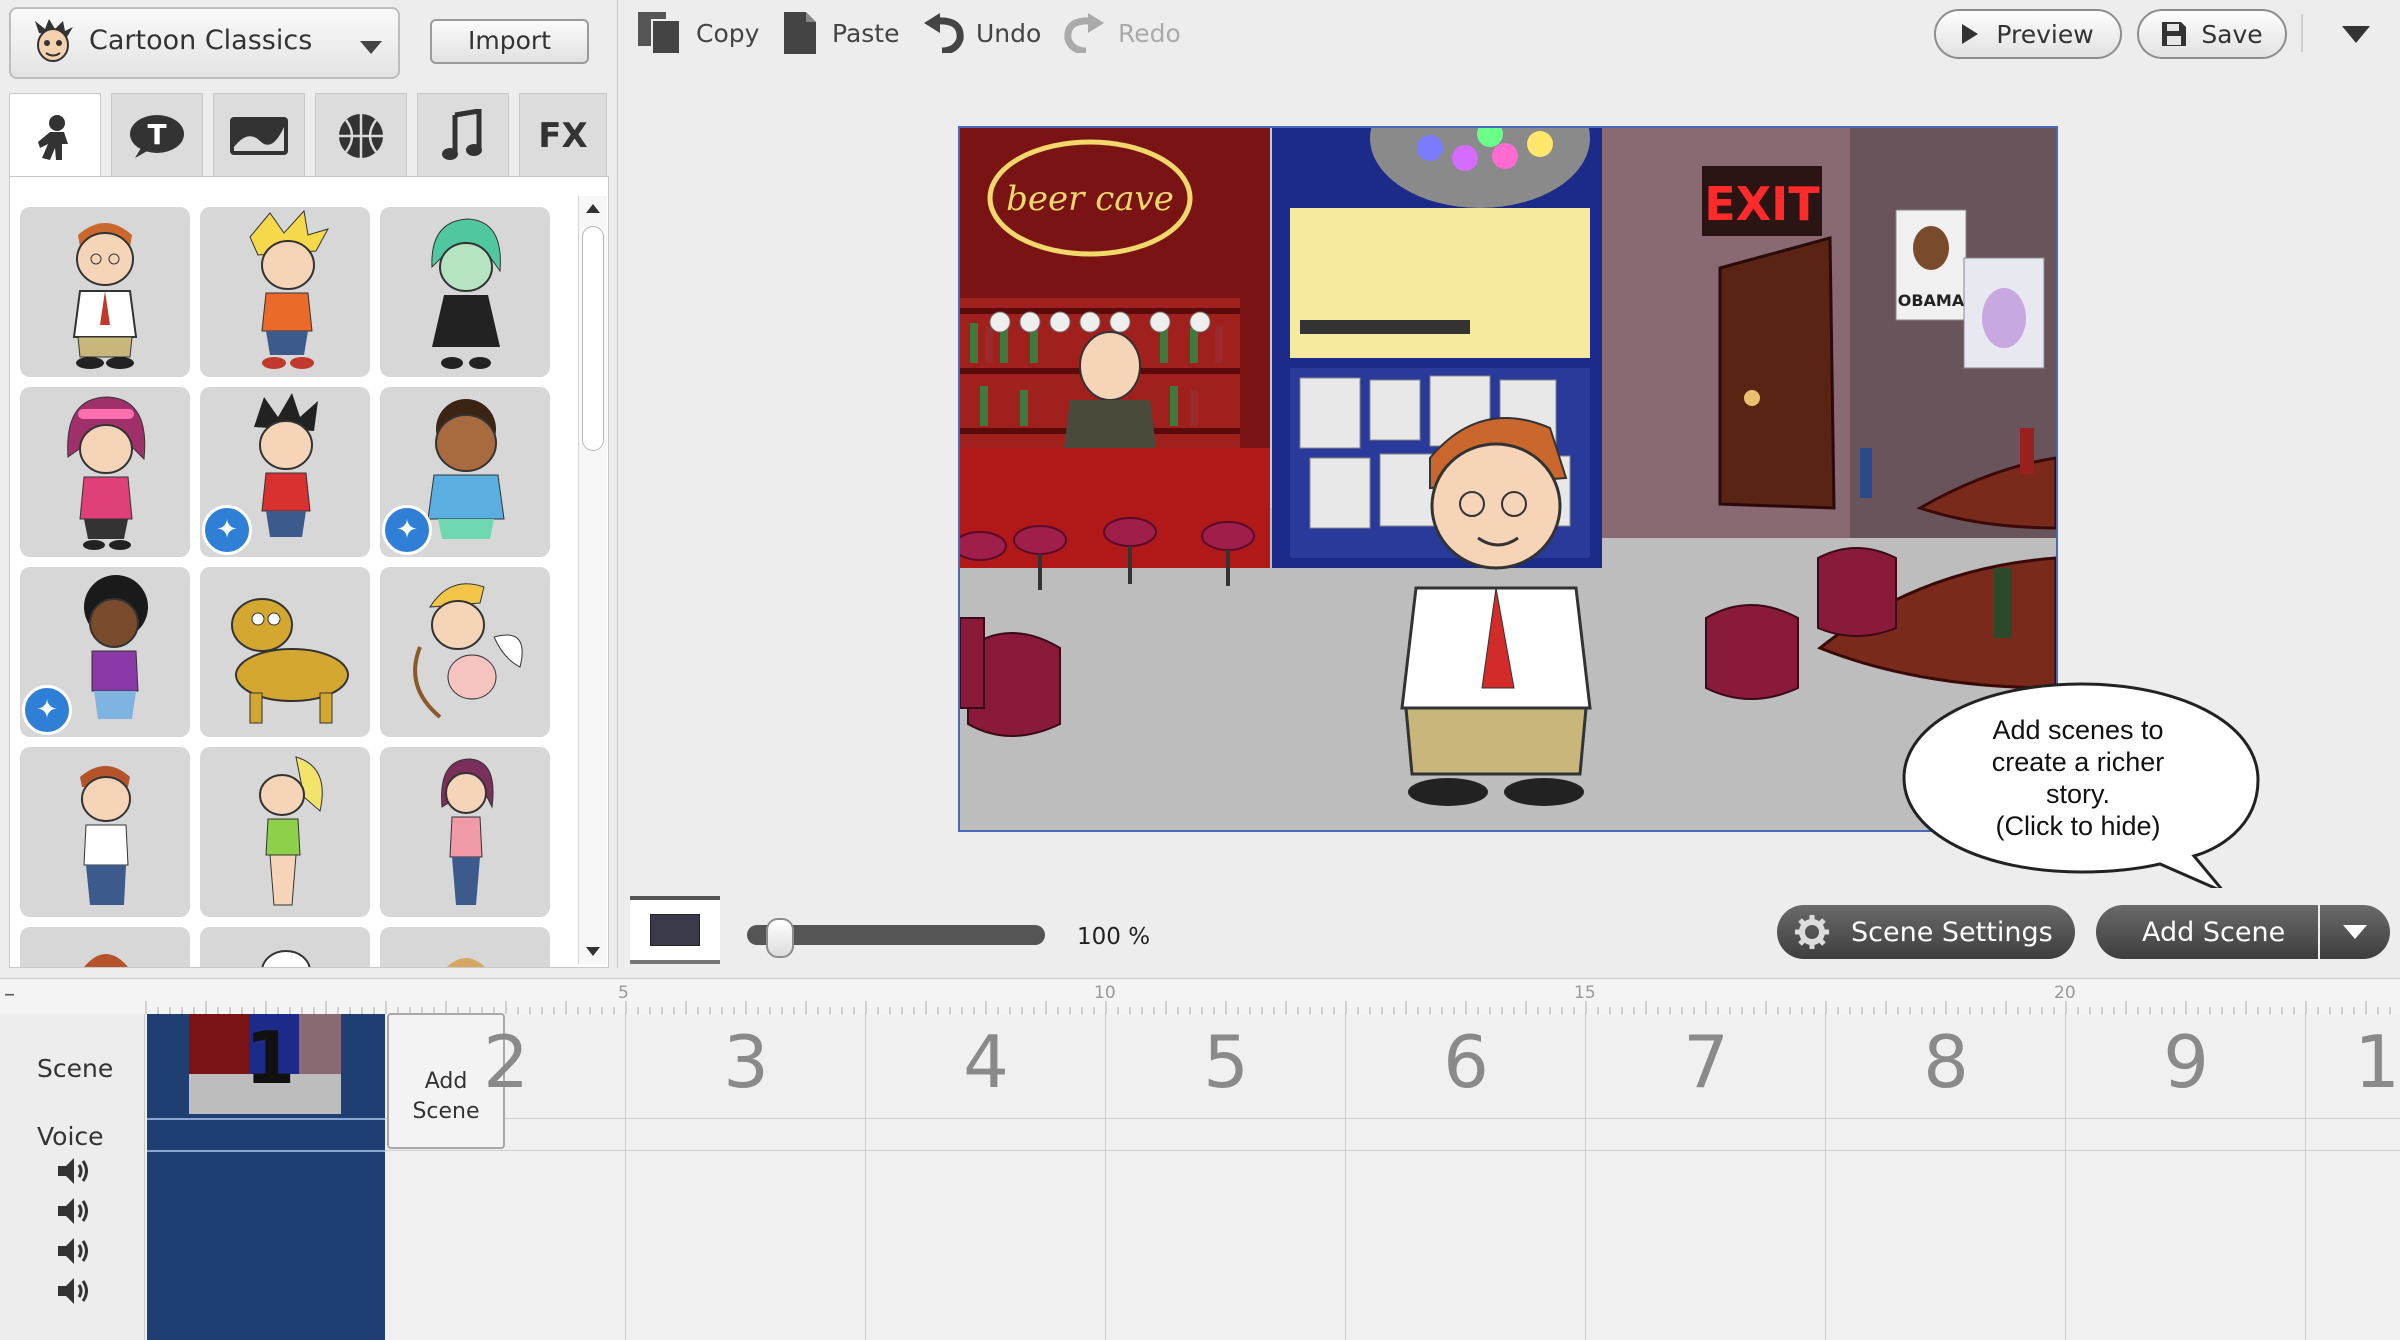  I want to click on mini-scene-icon, so click(675, 930).